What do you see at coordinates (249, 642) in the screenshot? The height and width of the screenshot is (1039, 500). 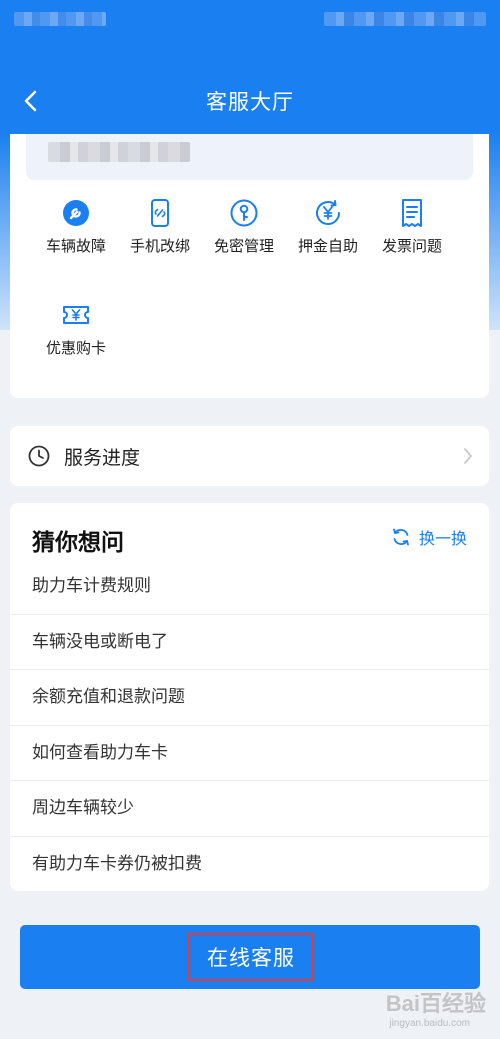 I see `faq-item: 车辆没电或断电了` at bounding box center [249, 642].